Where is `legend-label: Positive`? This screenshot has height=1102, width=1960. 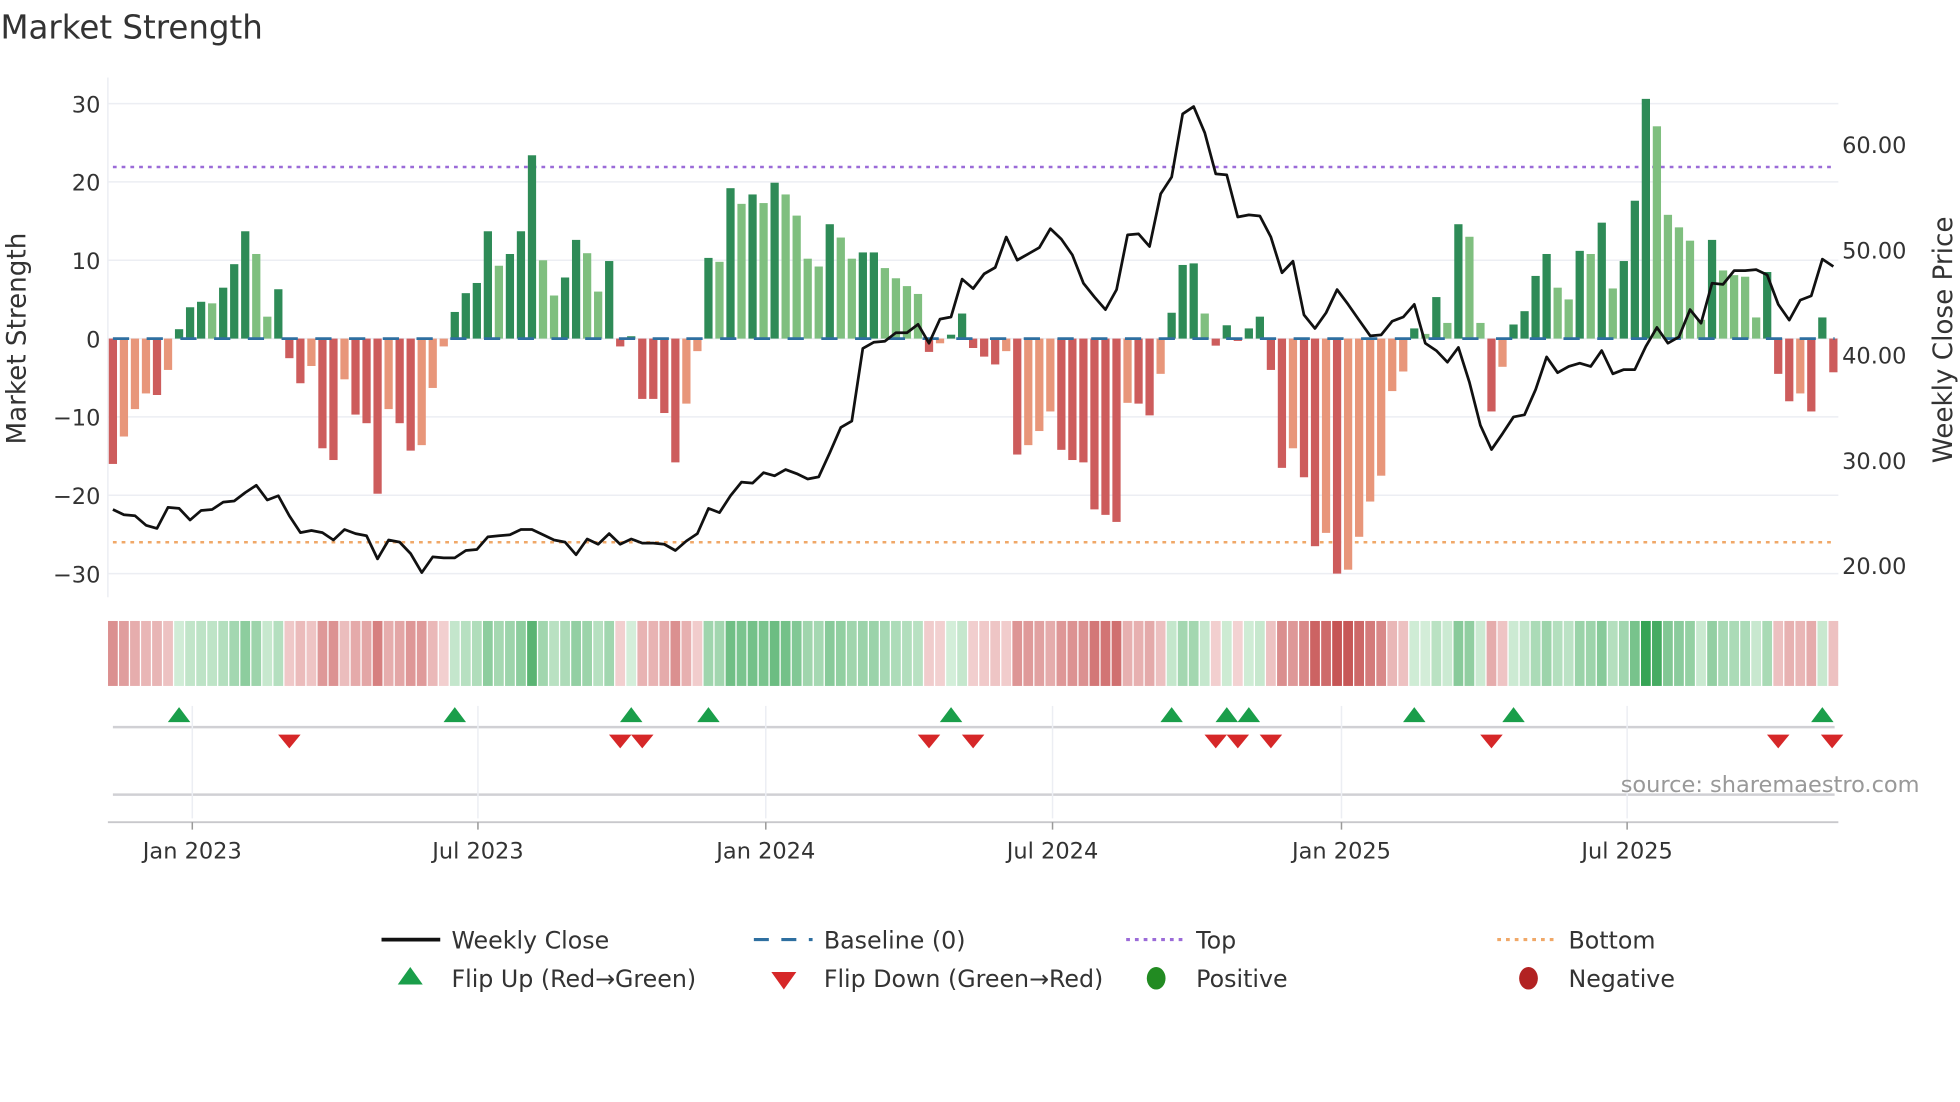
legend-label: Positive is located at coordinates (1241, 979).